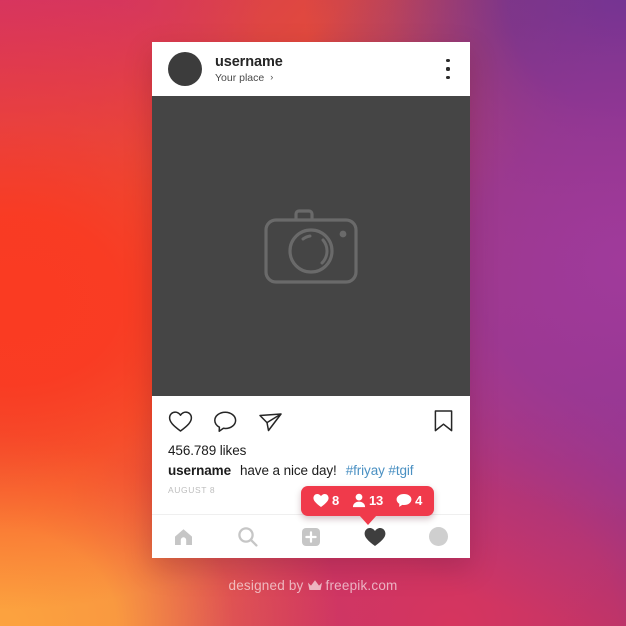 This screenshot has height=626, width=626. I want to click on nav-item-add-post, so click(311, 537).